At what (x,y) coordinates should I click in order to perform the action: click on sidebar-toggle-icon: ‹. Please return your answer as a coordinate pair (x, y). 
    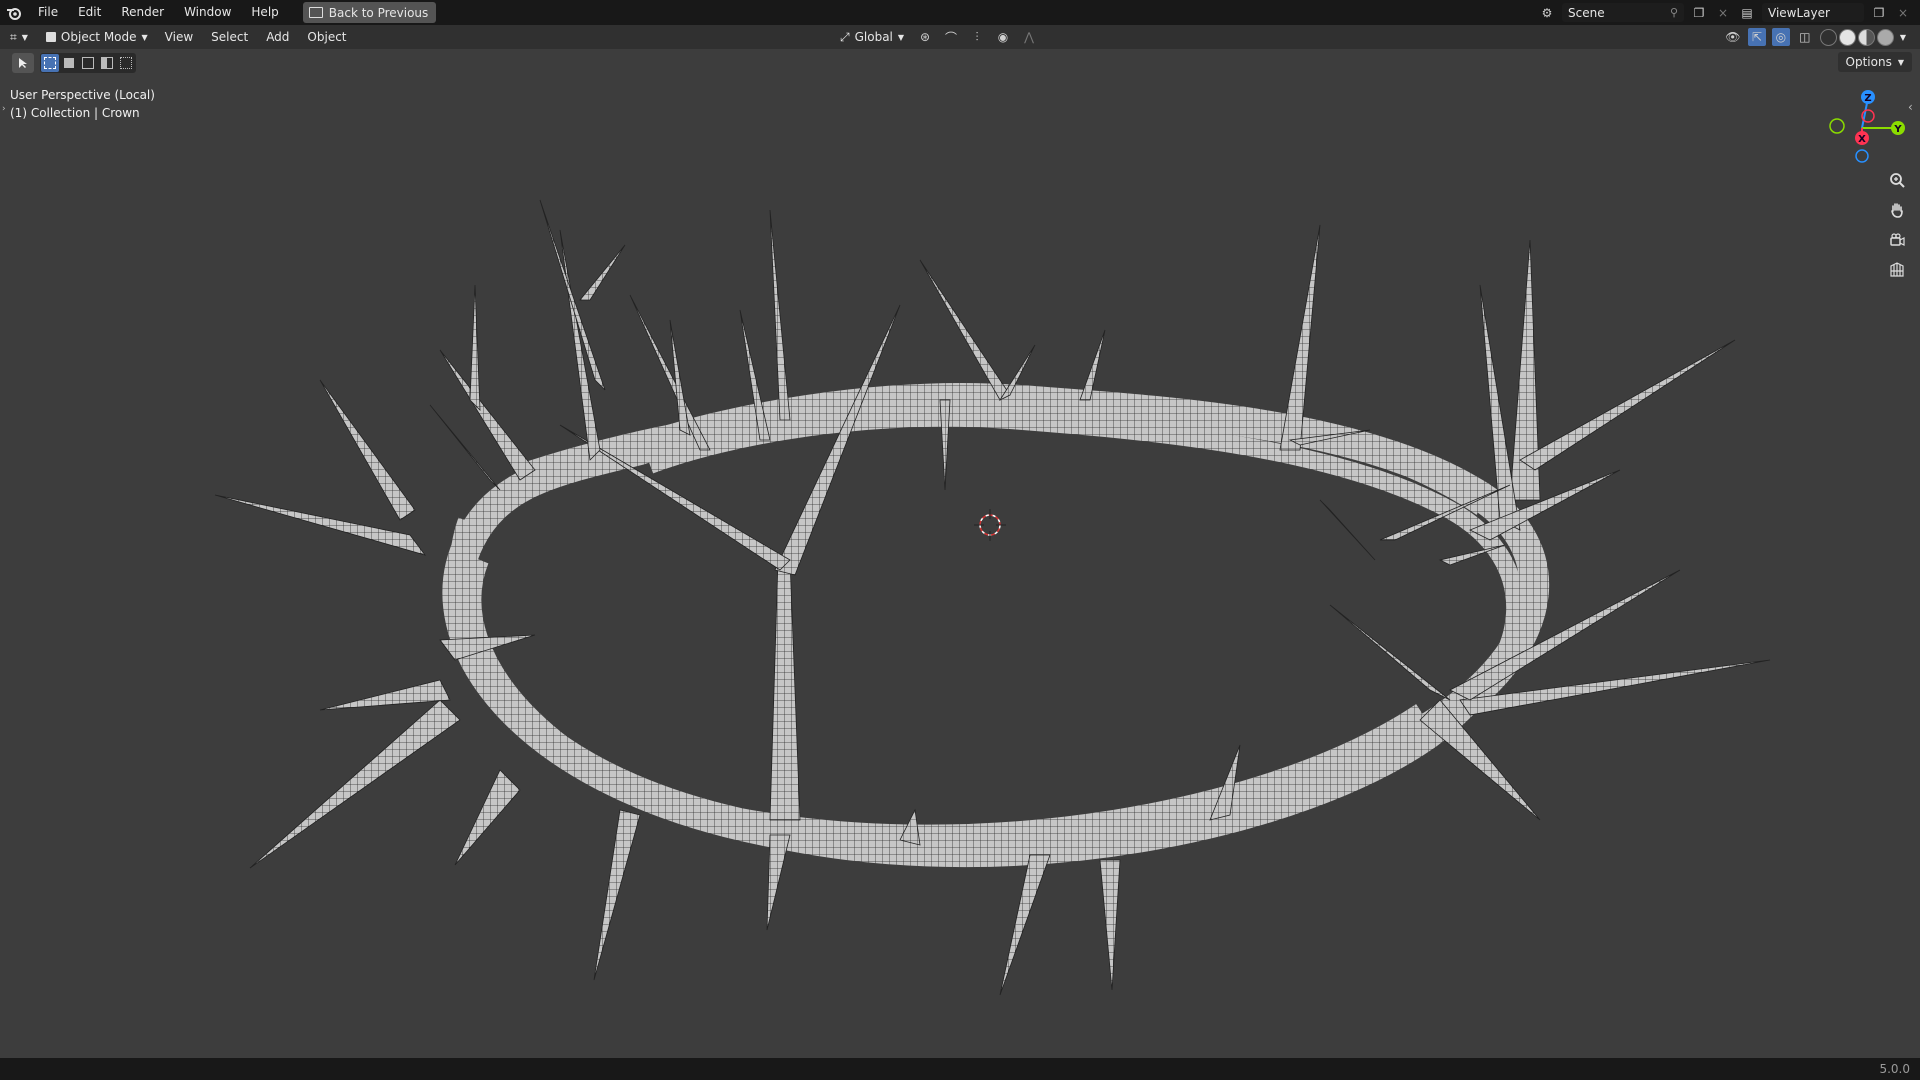
    Looking at the image, I should click on (1910, 107).